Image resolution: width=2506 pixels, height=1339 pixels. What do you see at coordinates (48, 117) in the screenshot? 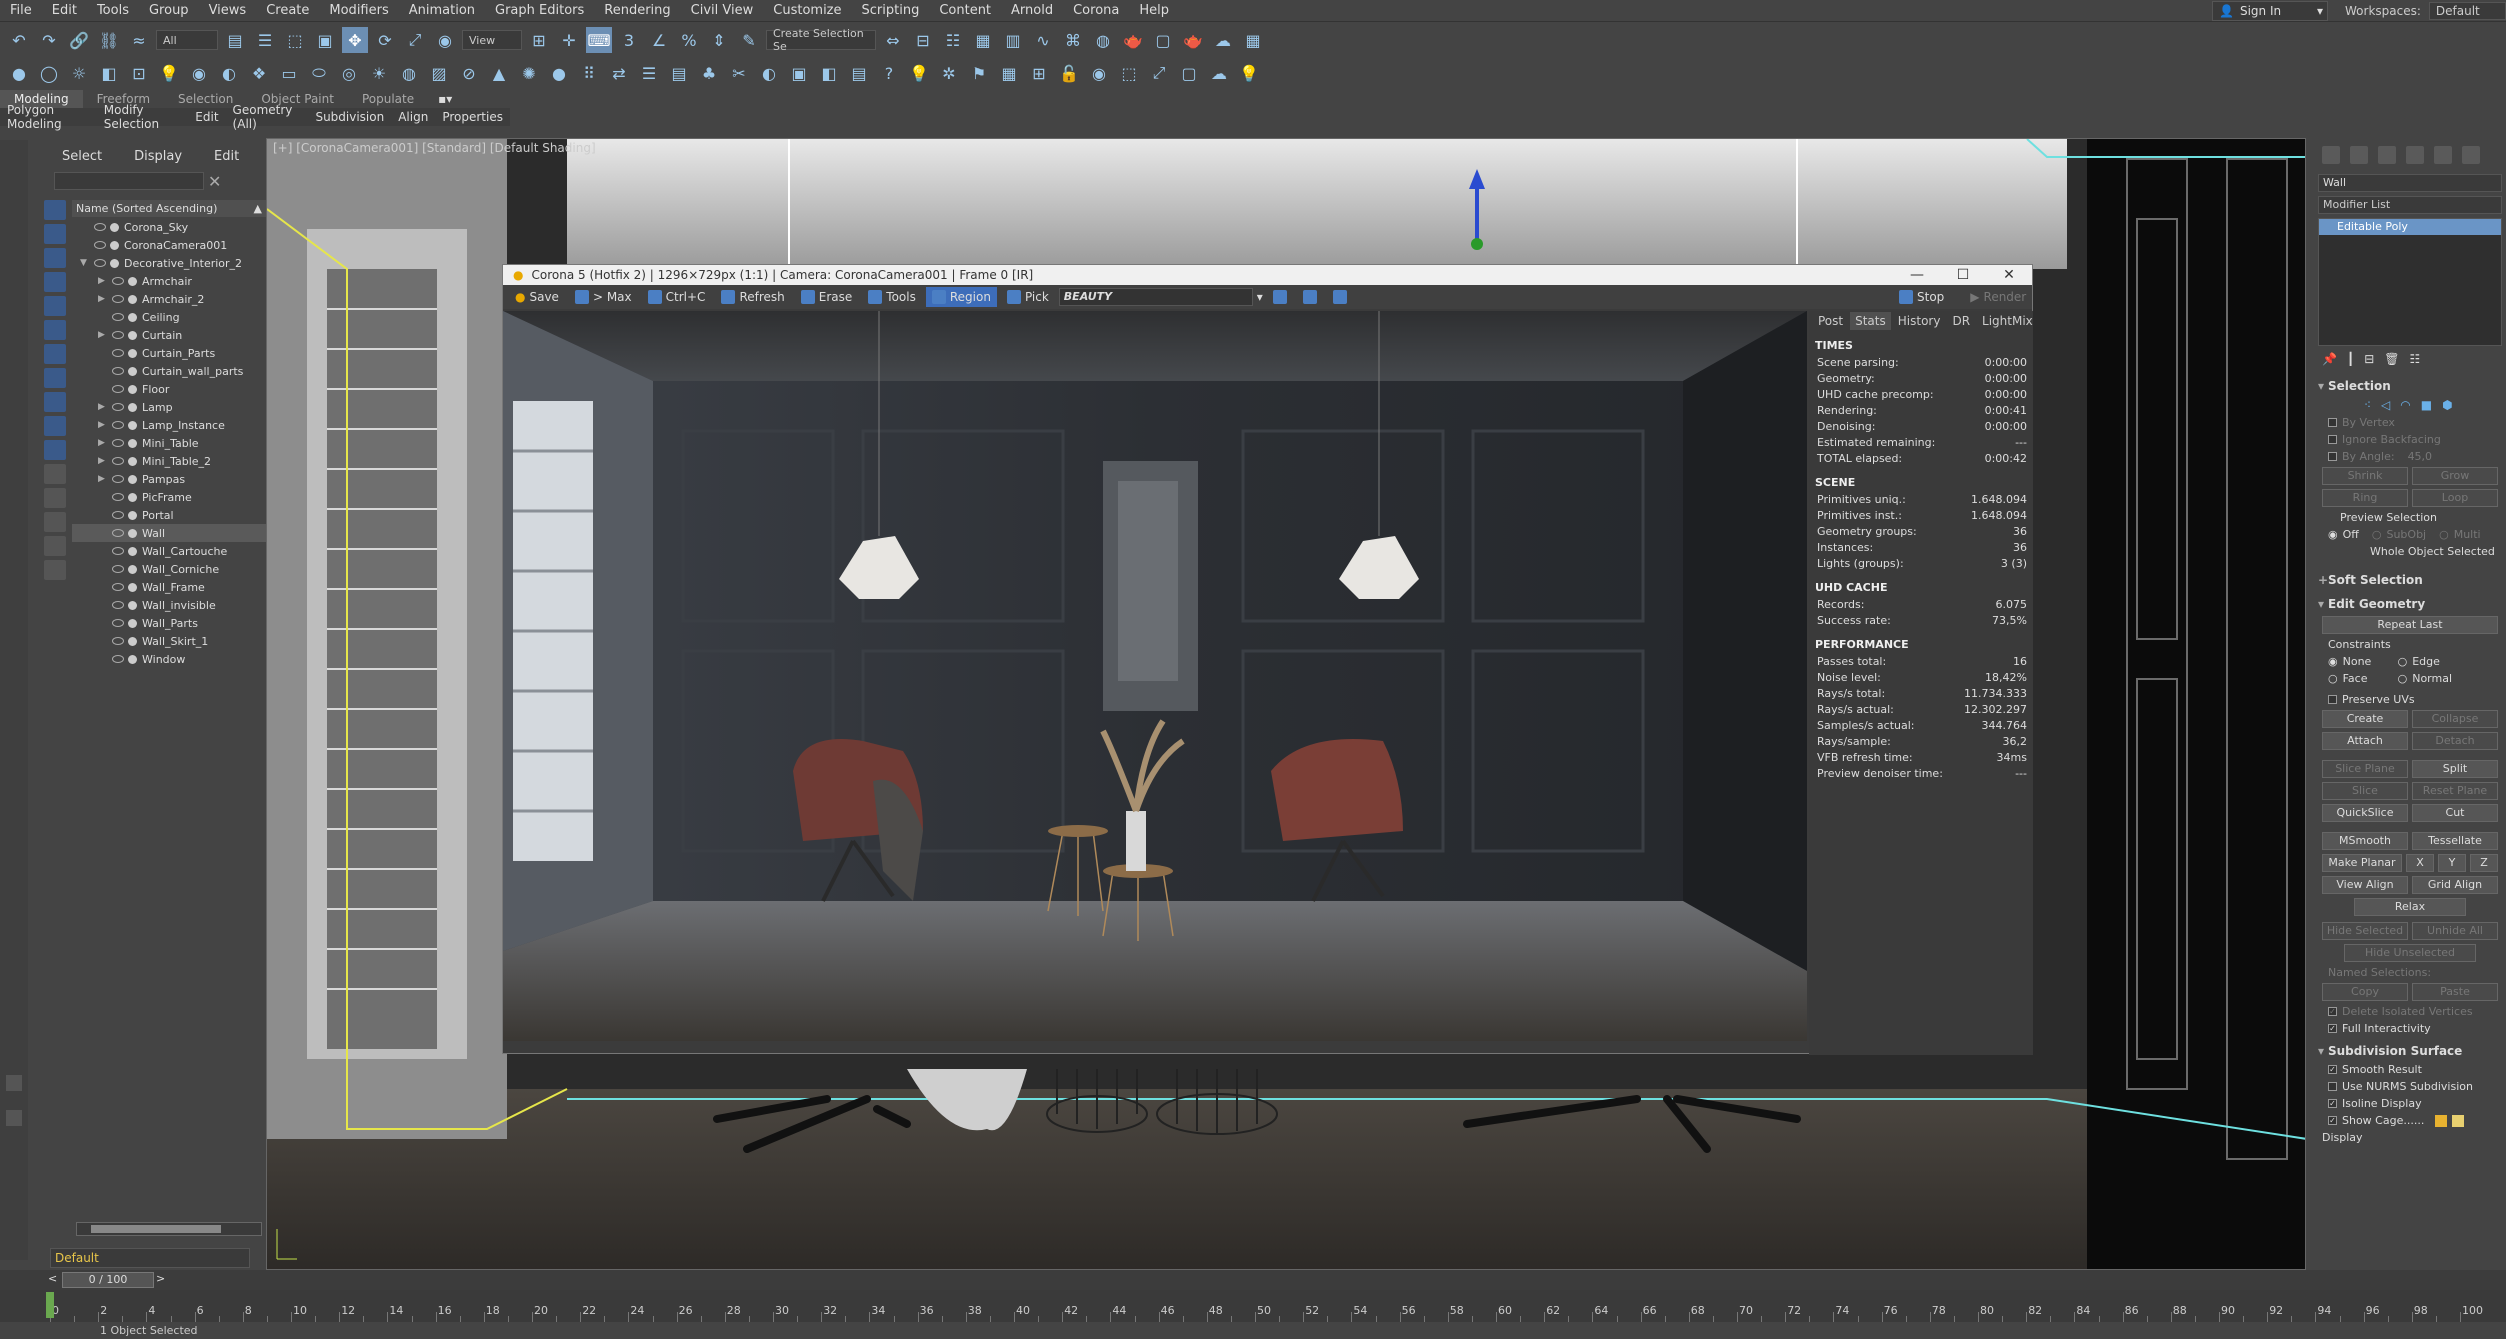
I see `ribbon-subtab-polygon-modeling: Polygon Modeling` at bounding box center [48, 117].